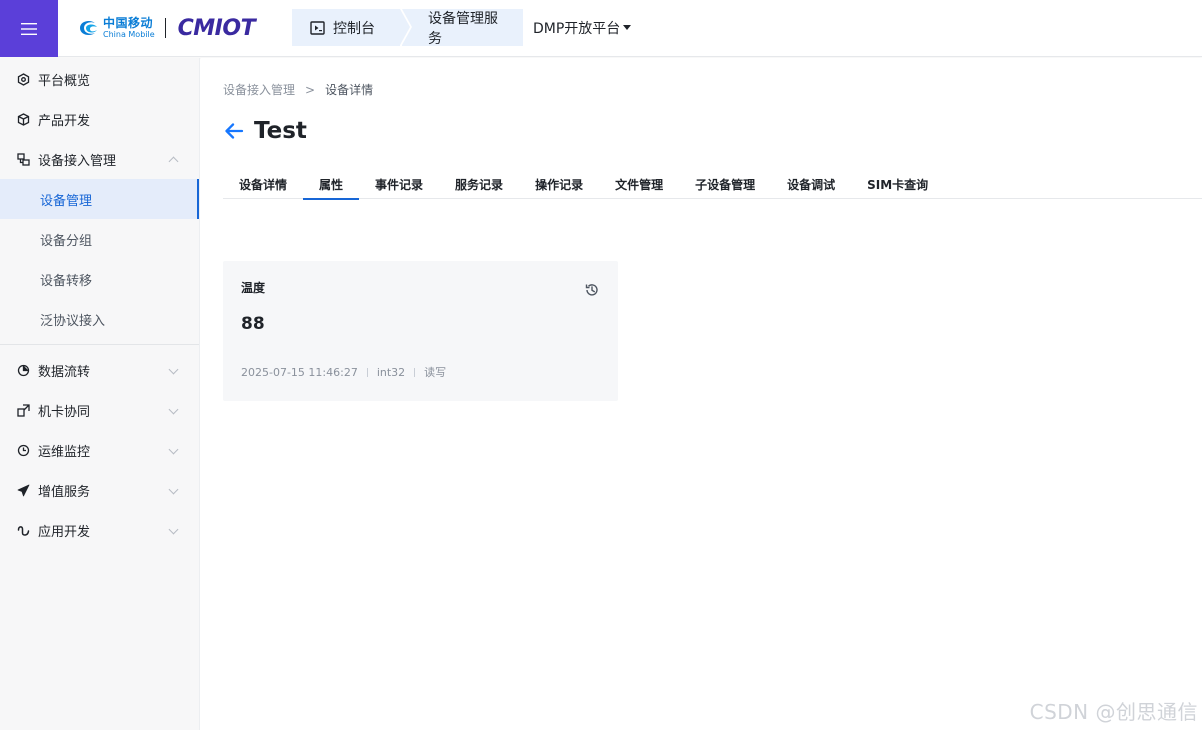  What do you see at coordinates (64, 452) in the screenshot?
I see `sidebar-item-label: 运维监控` at bounding box center [64, 452].